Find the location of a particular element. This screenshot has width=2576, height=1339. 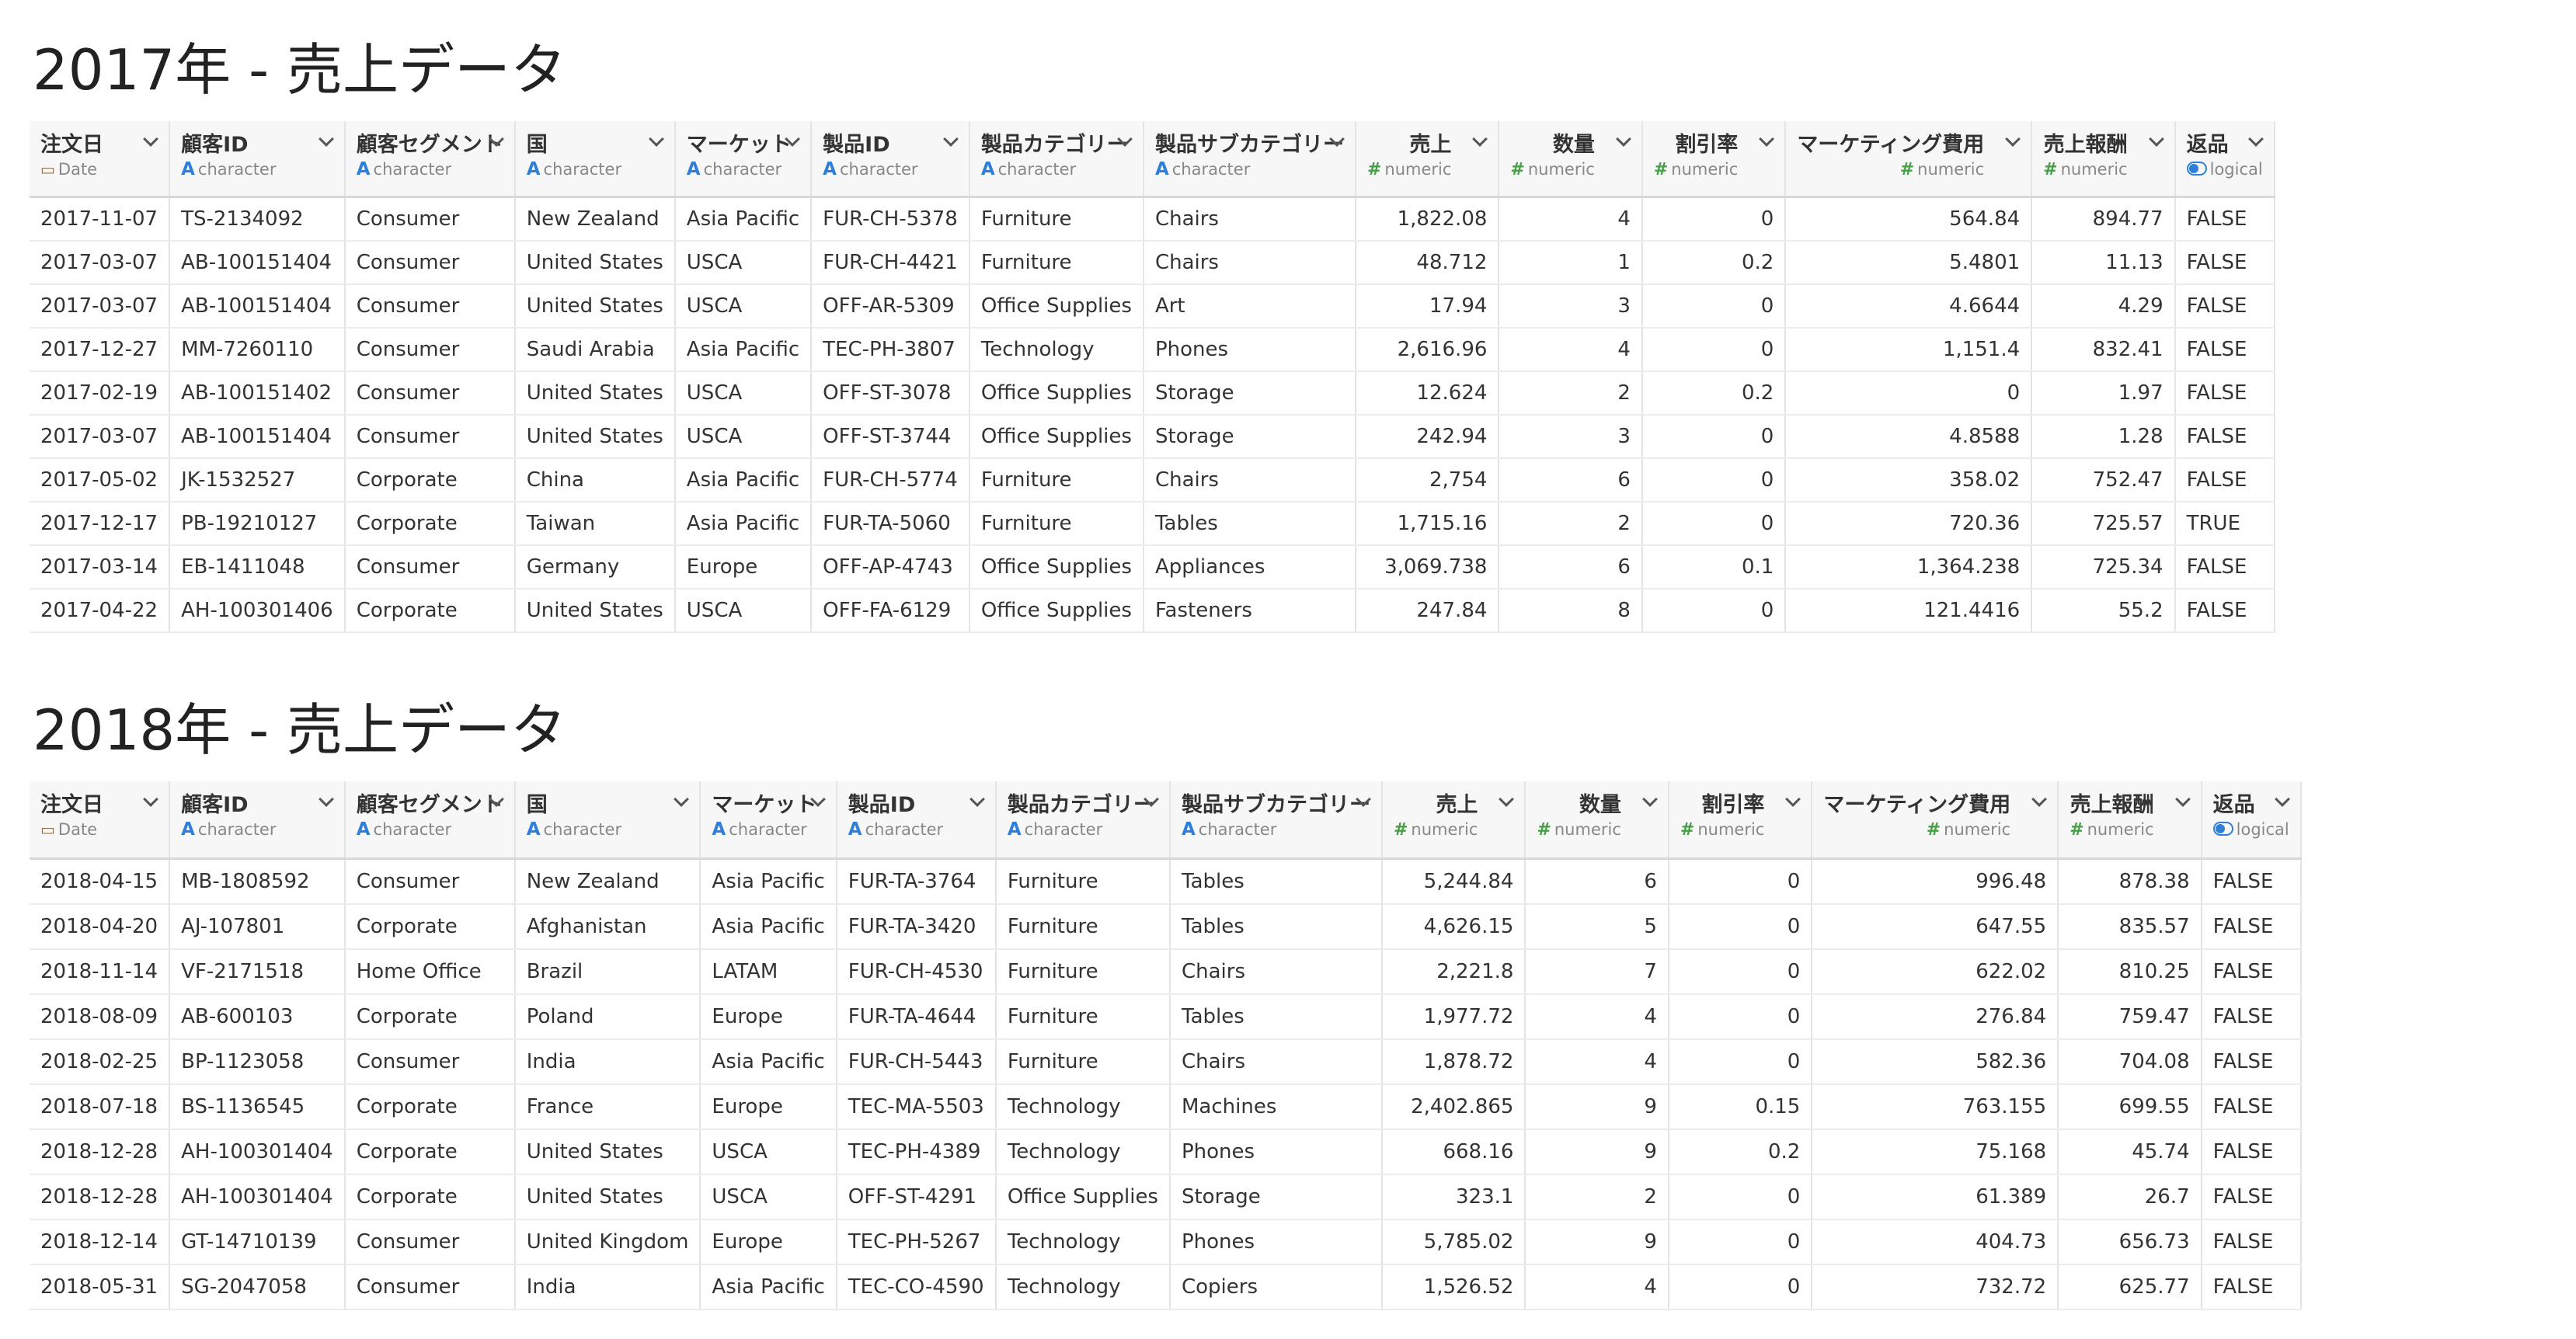

cell-customer-id: BP-1123058 is located at coordinates (257, 1062).